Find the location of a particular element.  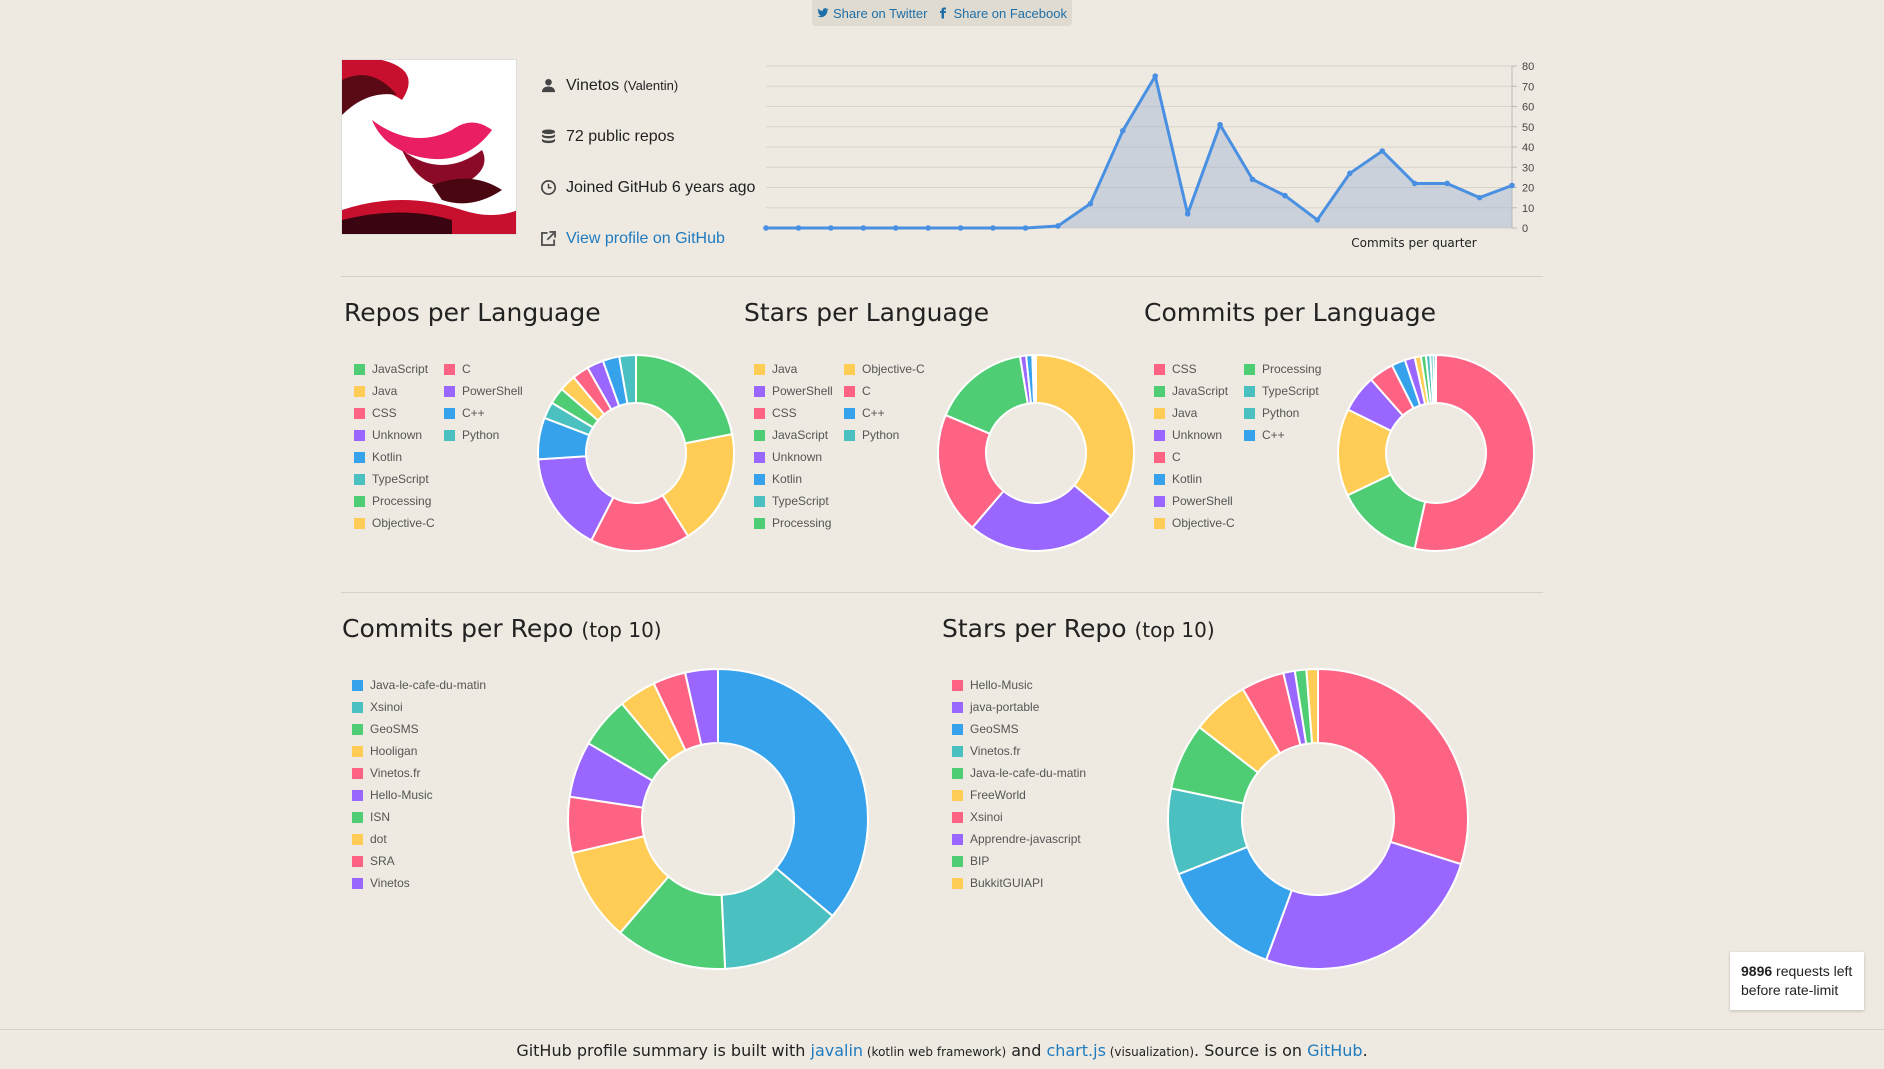

view-profile-link: View profile on GitHub is located at coordinates (645, 239).